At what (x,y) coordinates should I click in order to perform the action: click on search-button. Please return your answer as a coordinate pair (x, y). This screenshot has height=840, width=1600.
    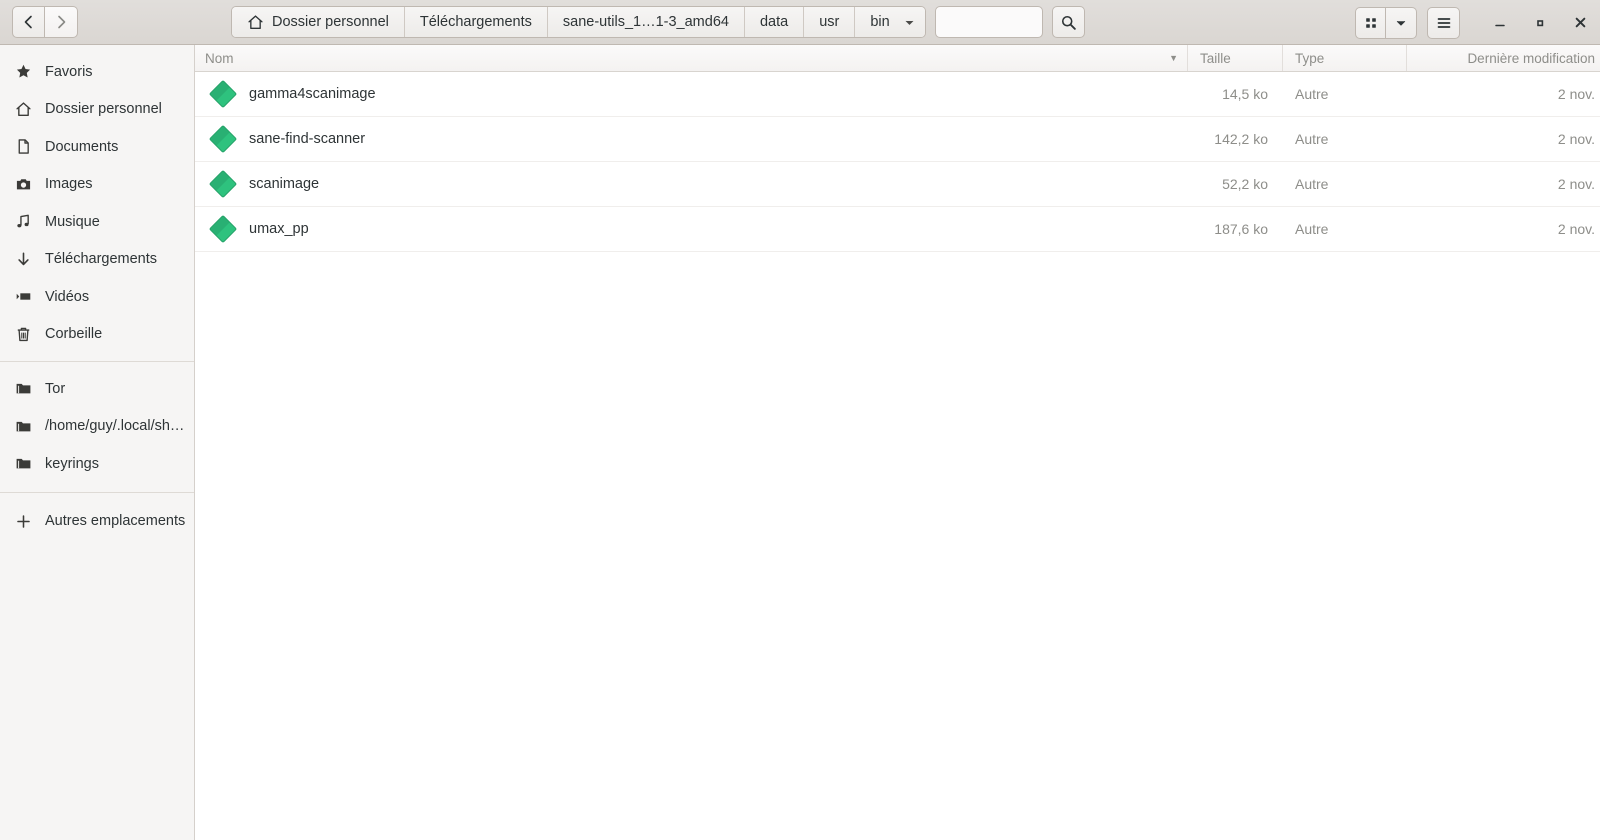
    Looking at the image, I should click on (1068, 22).